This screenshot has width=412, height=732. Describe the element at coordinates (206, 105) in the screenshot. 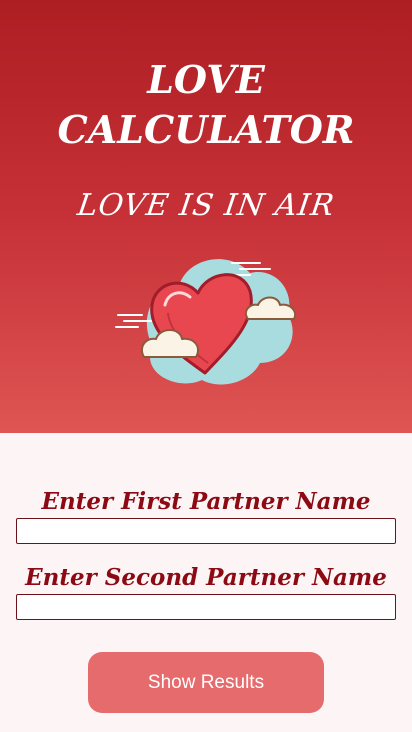

I see `app-title: LOVE CALCULATOR` at that location.